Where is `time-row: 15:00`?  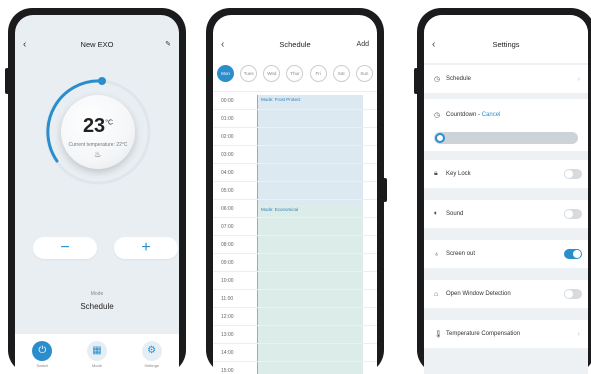
time-row: 15:00 is located at coordinates (295, 367).